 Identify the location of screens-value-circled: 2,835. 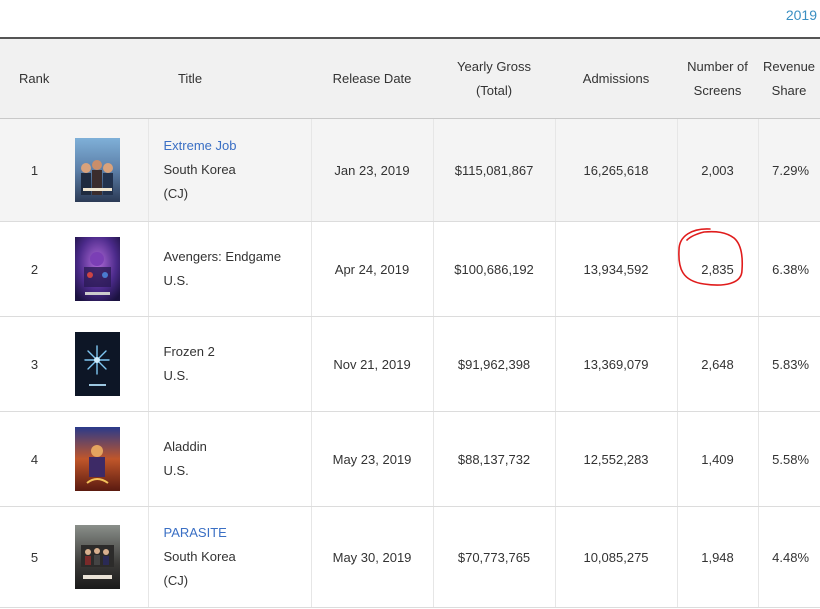
(711, 256).